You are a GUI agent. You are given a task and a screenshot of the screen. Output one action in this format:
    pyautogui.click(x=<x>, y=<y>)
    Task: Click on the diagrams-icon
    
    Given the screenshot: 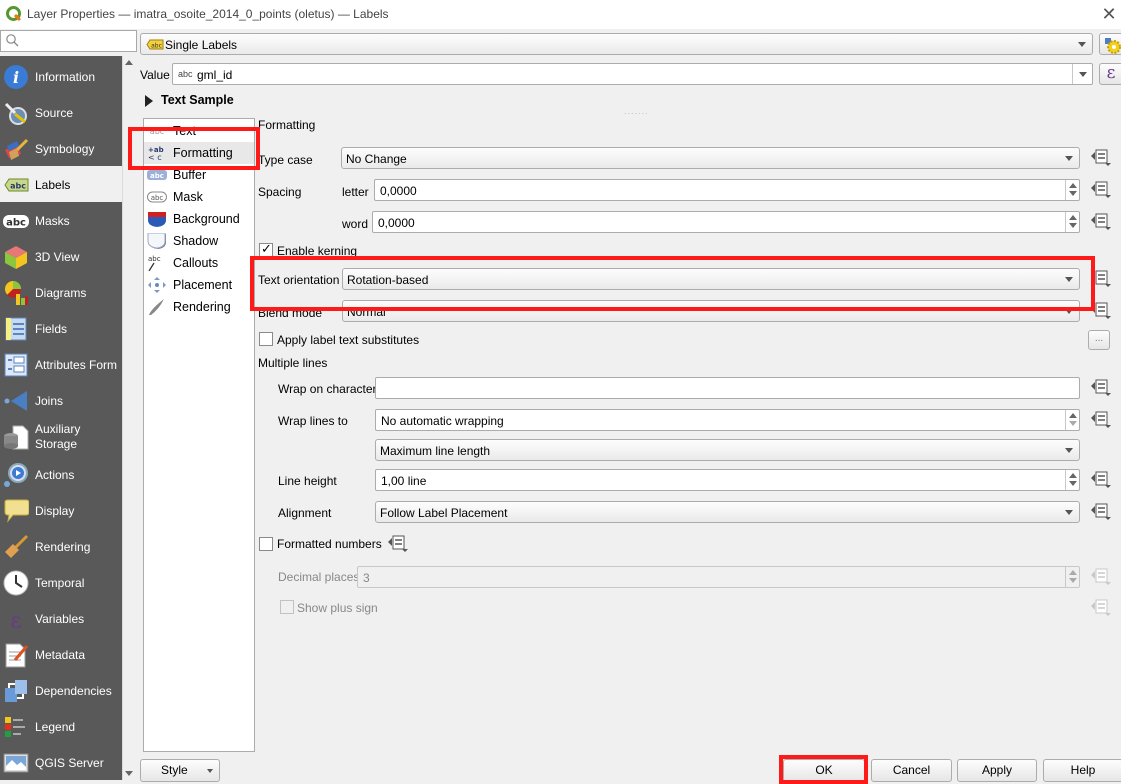 What is the action you would take?
    pyautogui.click(x=16, y=293)
    